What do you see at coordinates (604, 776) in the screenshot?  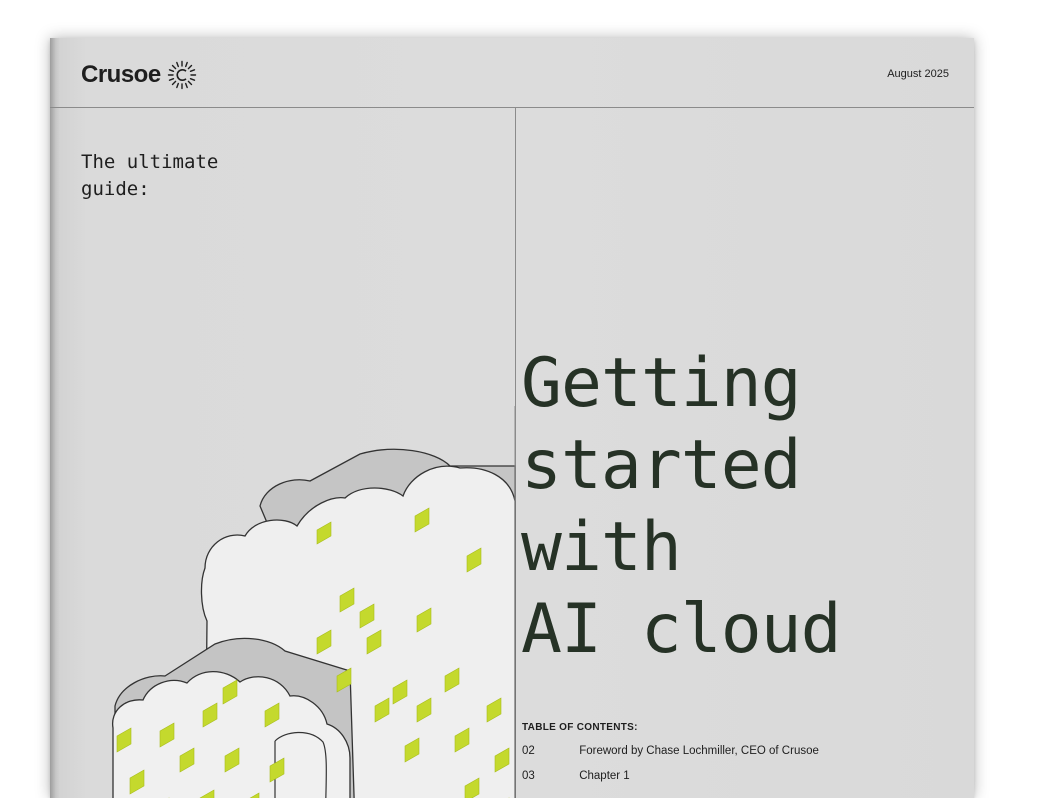 I see `toc-item-label: Chapter 1` at bounding box center [604, 776].